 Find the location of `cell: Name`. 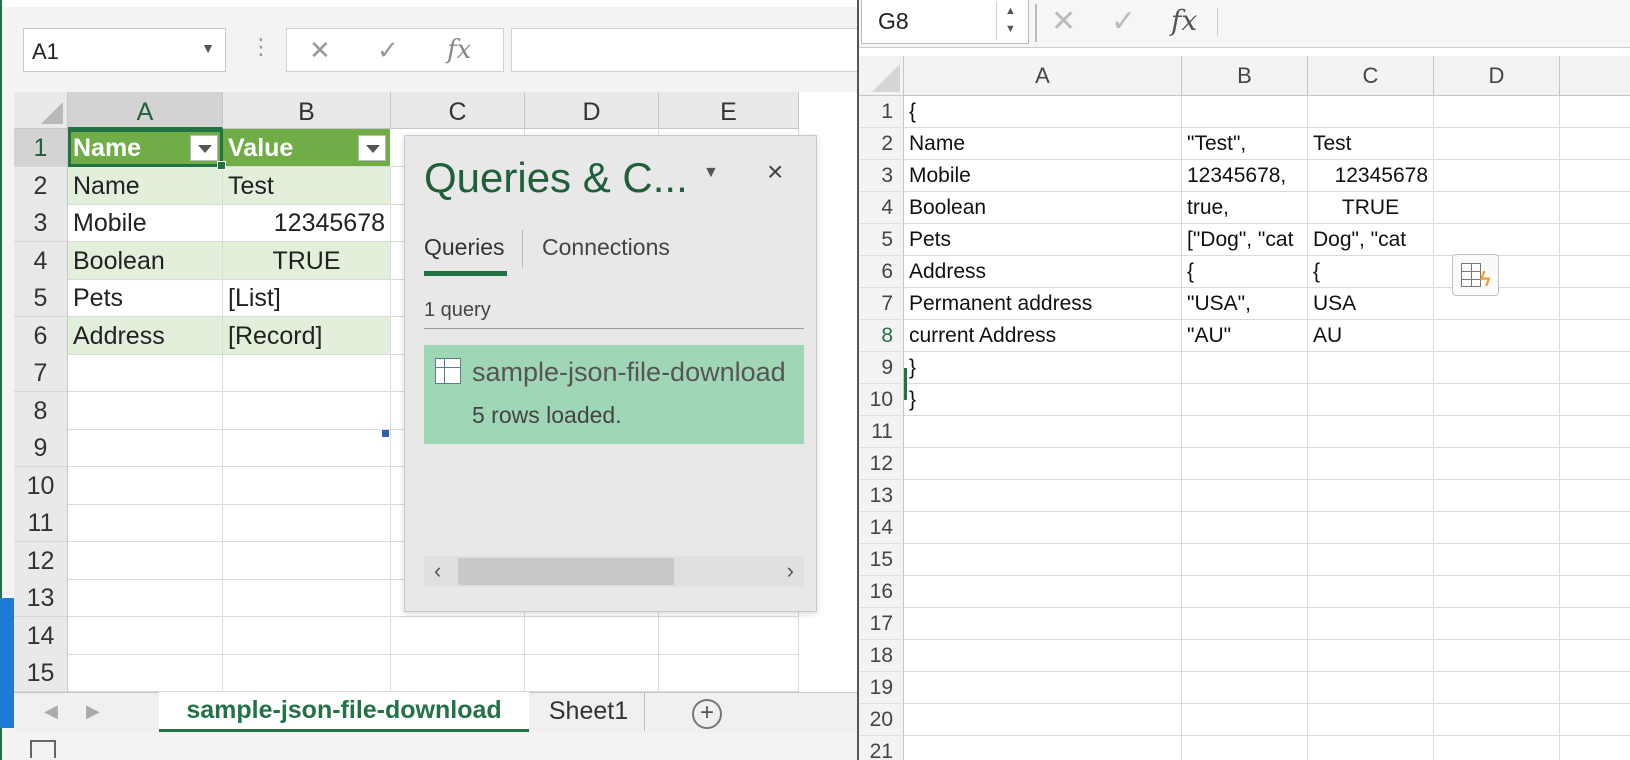

cell: Name is located at coordinates (1043, 144).